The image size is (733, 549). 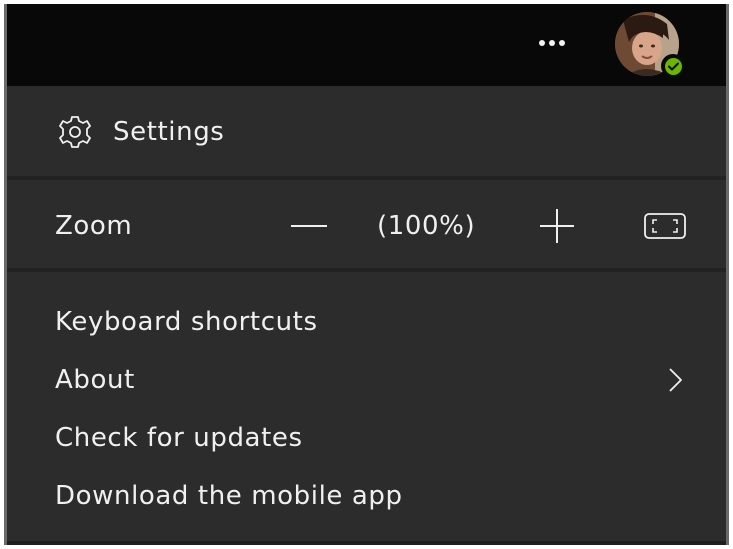 What do you see at coordinates (375, 380) in the screenshot?
I see `about-menu-item: About` at bounding box center [375, 380].